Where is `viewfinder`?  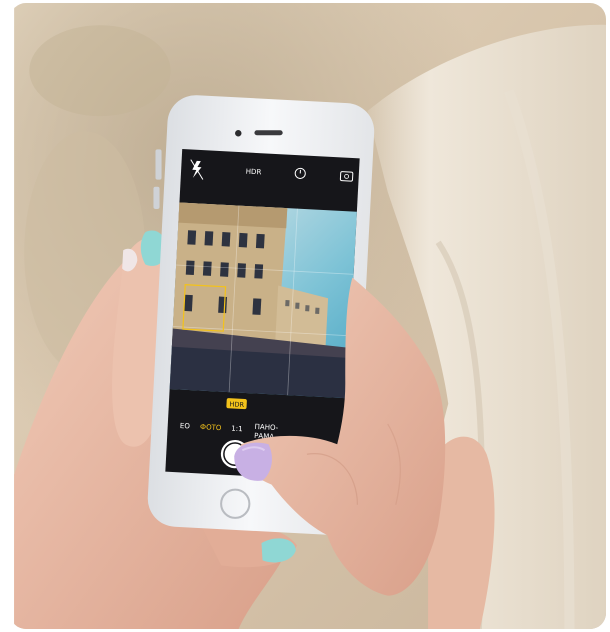
viewfinder is located at coordinates (263, 300).